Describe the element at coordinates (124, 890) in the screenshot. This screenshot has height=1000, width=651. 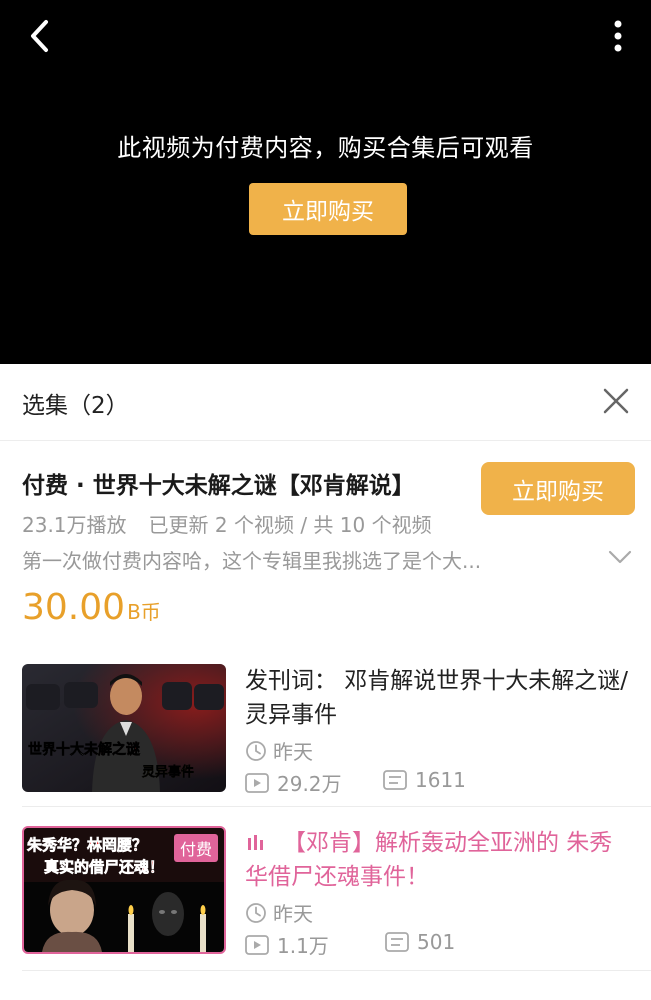
I see `episode-thumbnail: 朱秀华？林罔腰？ 真实的借尸还魂！ 付费` at that location.